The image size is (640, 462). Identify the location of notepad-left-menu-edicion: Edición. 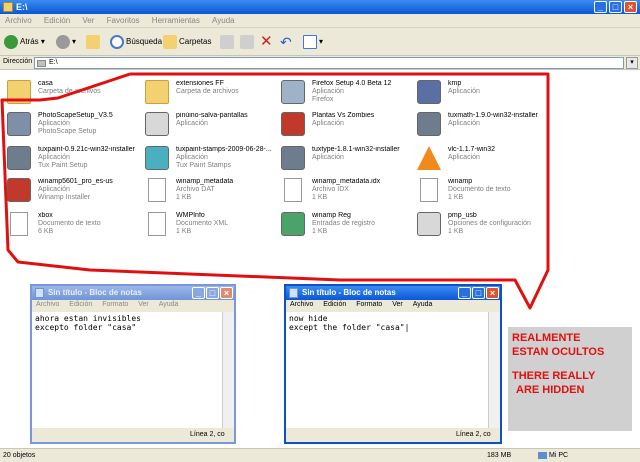
(80, 304).